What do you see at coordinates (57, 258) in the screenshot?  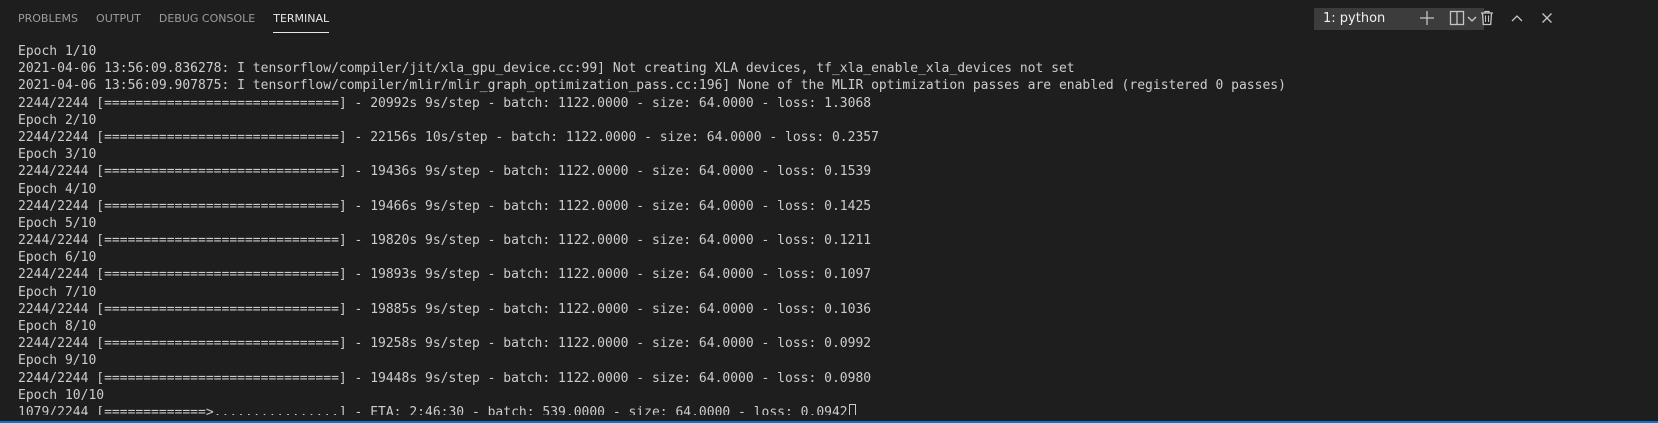 I see `terminal-line: Epoch 6/10` at bounding box center [57, 258].